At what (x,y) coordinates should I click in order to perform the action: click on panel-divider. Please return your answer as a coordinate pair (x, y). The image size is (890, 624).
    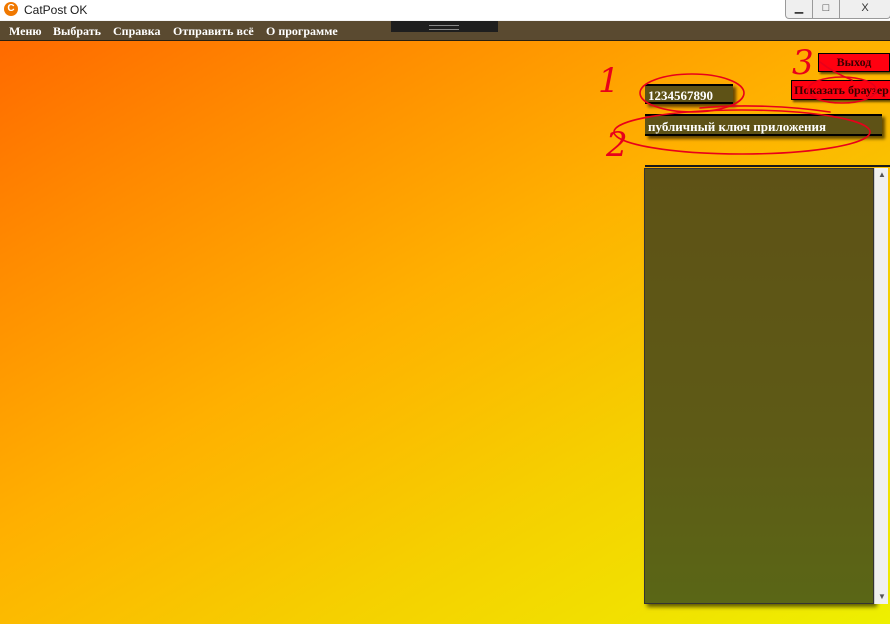
    Looking at the image, I should click on (767, 166).